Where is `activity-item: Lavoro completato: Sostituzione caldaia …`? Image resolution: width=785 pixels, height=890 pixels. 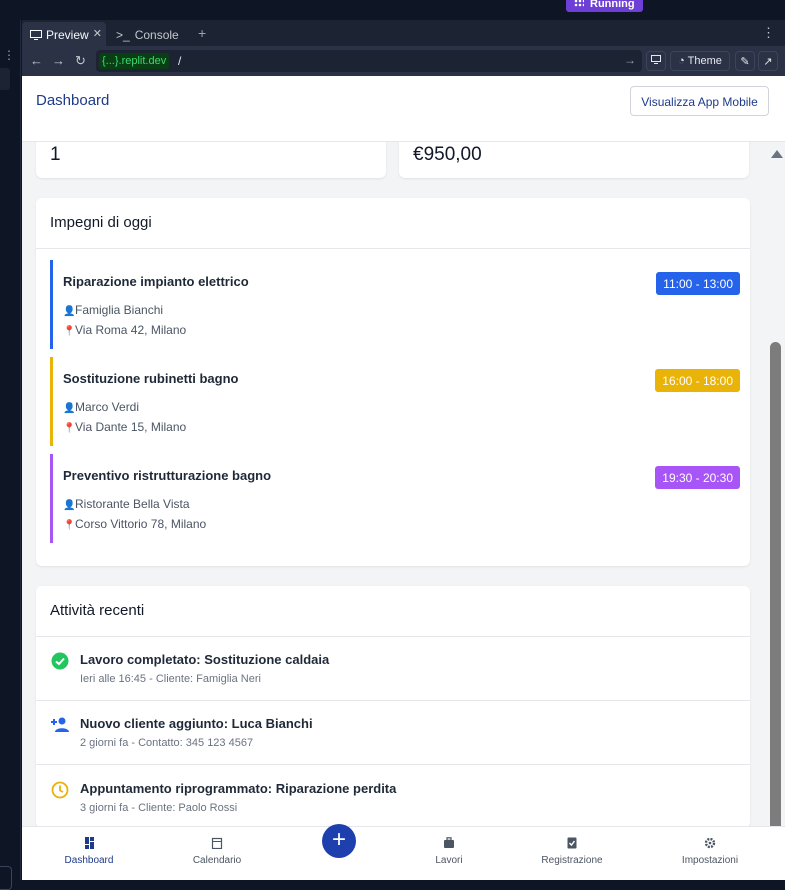 activity-item: Lavoro completato: Sostituzione caldaia … is located at coordinates (393, 669).